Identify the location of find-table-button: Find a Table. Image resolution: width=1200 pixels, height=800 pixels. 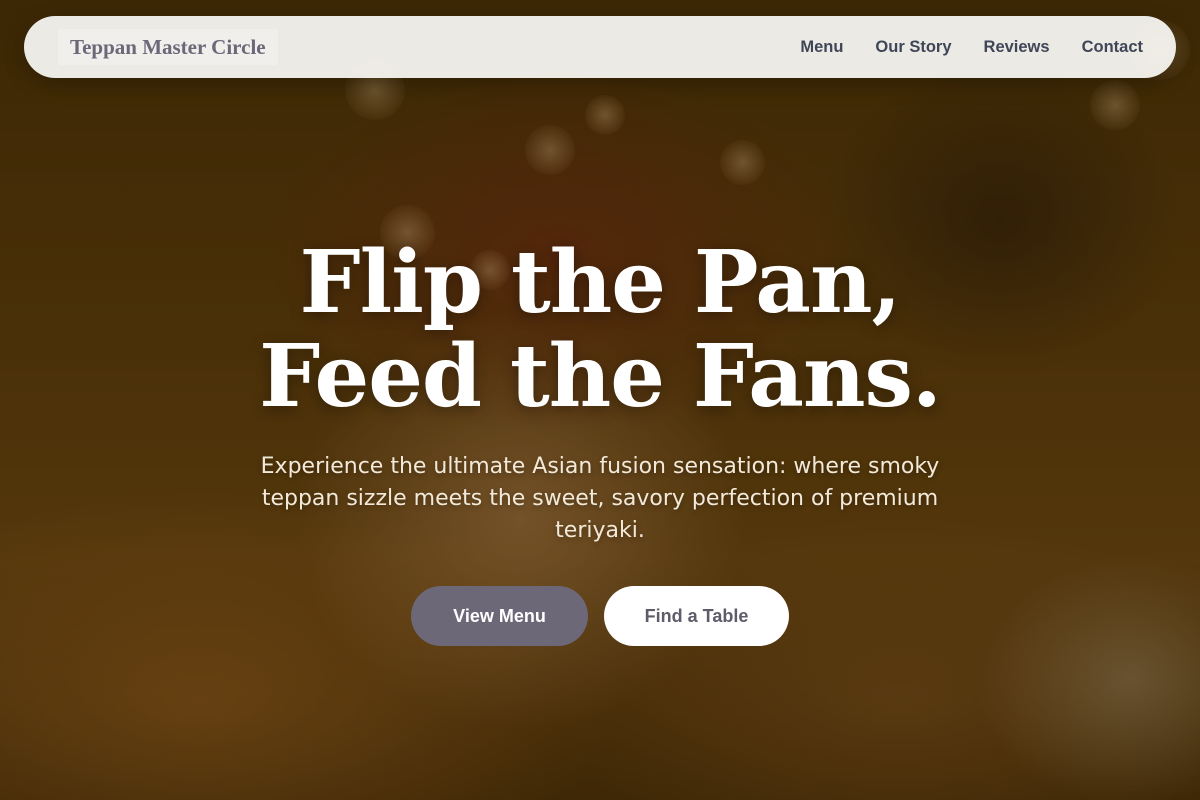
(696, 616).